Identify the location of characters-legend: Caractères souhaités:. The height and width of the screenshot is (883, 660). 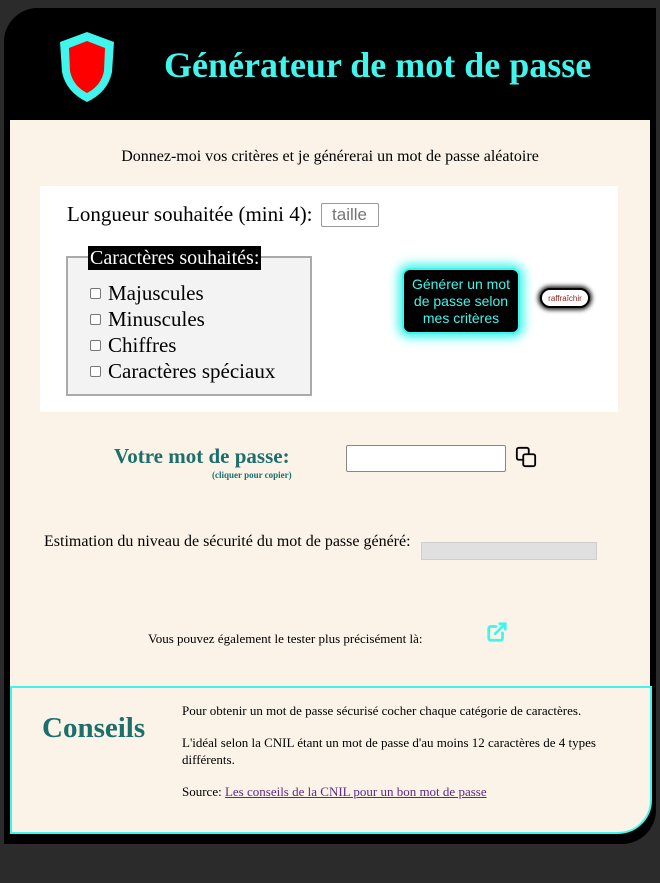
(175, 258).